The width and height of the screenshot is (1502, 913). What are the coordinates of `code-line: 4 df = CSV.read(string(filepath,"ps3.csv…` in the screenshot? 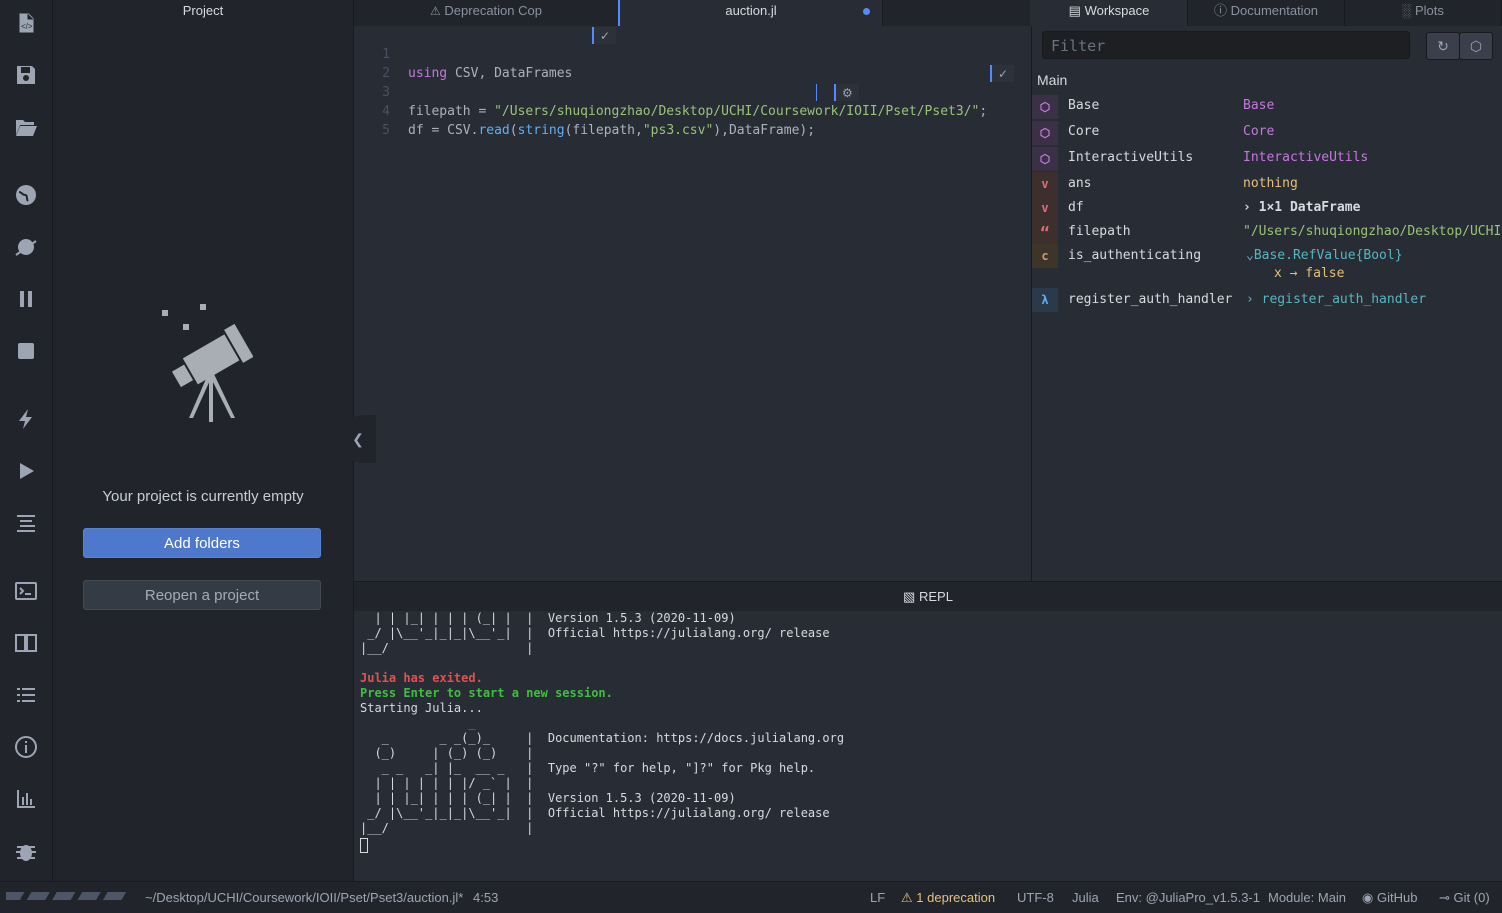 It's located at (584, 110).